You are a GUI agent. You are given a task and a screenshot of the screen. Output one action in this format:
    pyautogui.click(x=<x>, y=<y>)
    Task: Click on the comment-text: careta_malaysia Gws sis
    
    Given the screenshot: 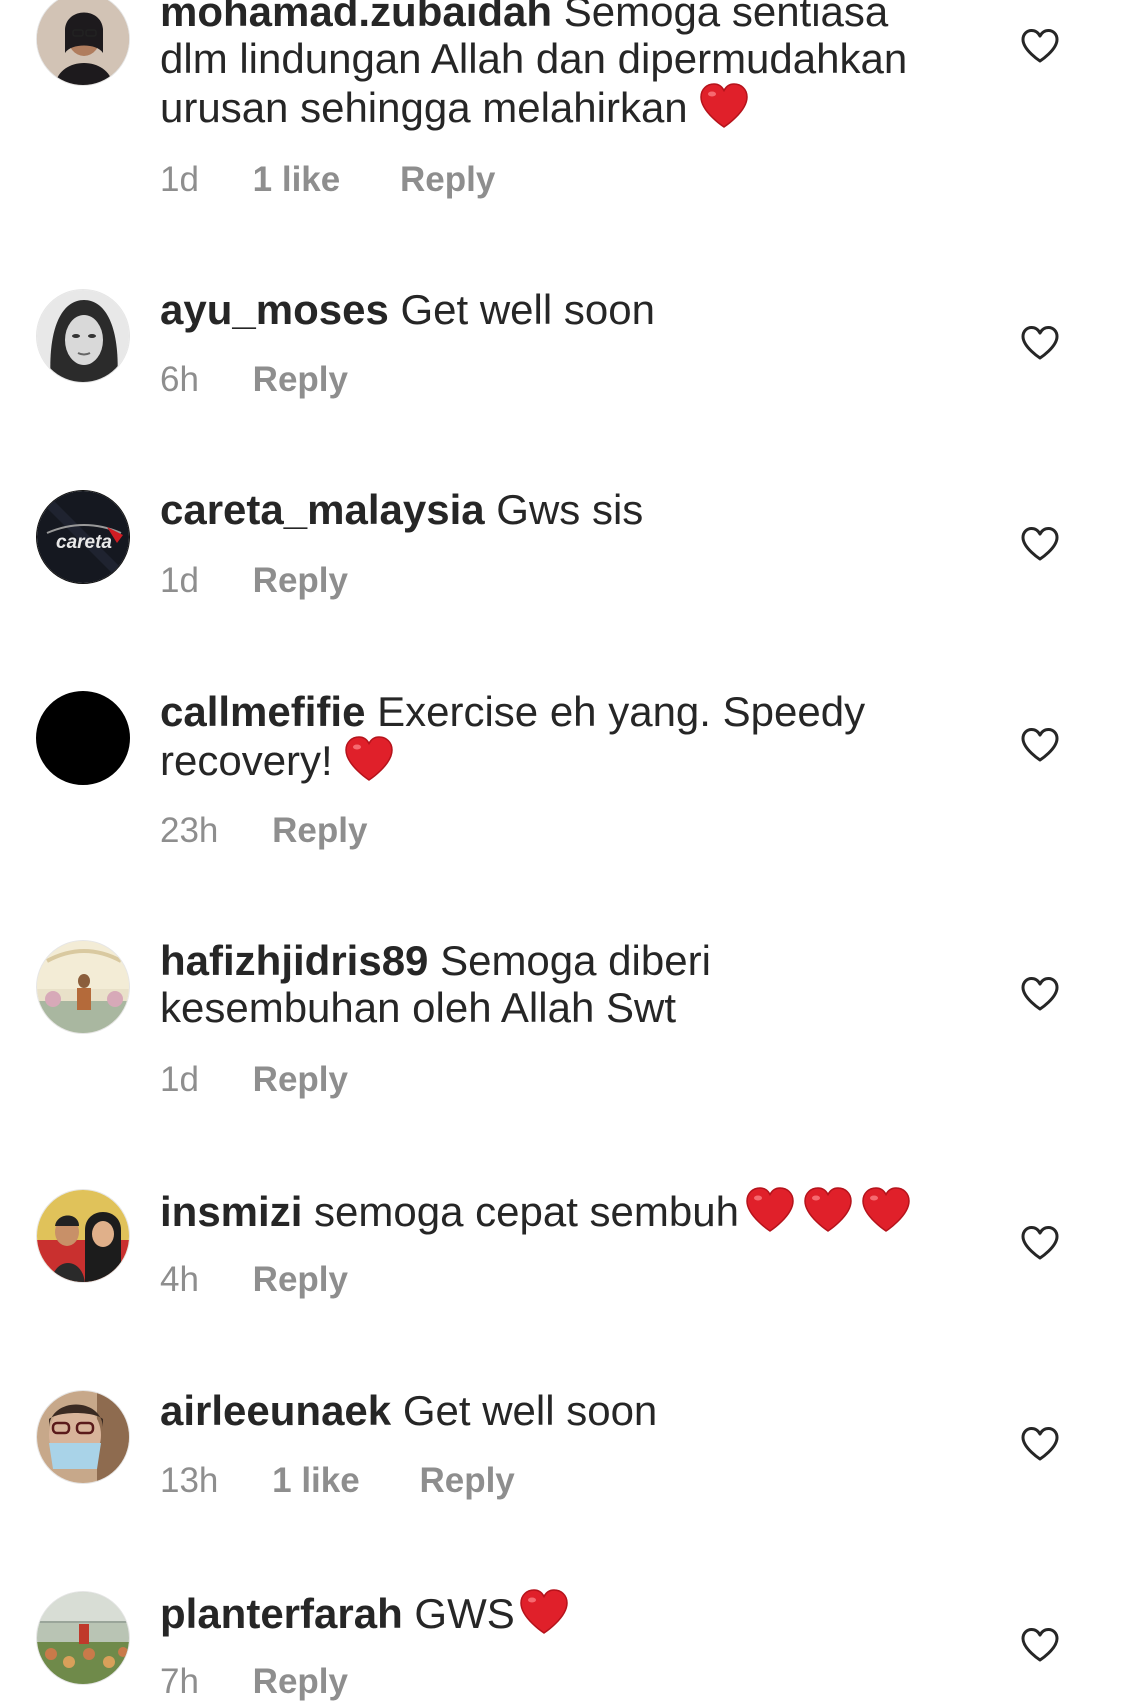 What is the action you would take?
    pyautogui.click(x=560, y=509)
    